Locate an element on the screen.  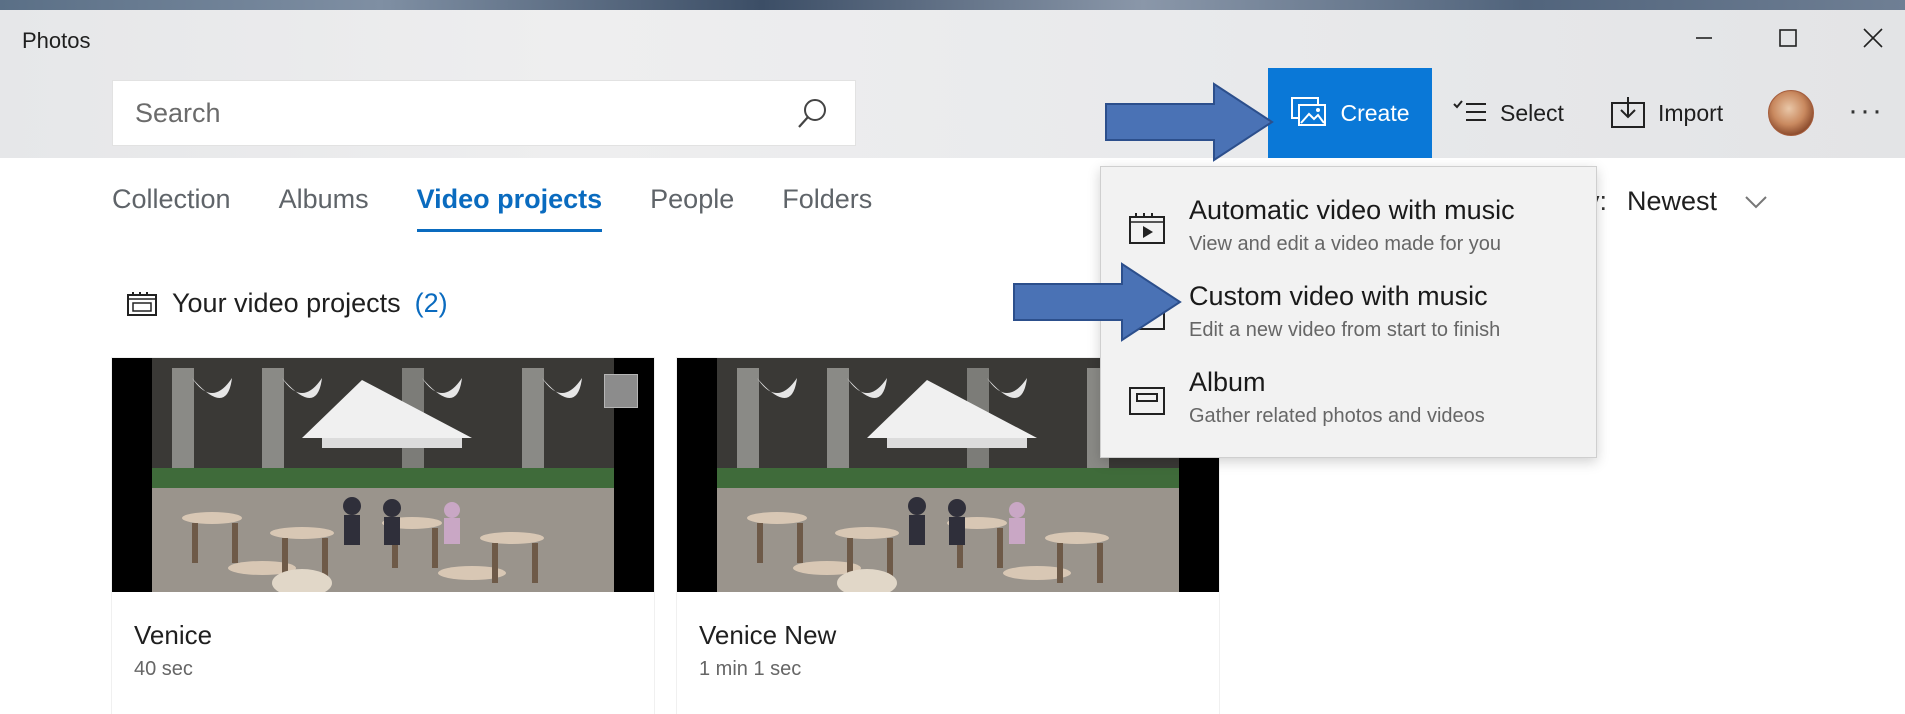
menu-item-album: Album Gather related photos and videos is located at coordinates (1349, 404).